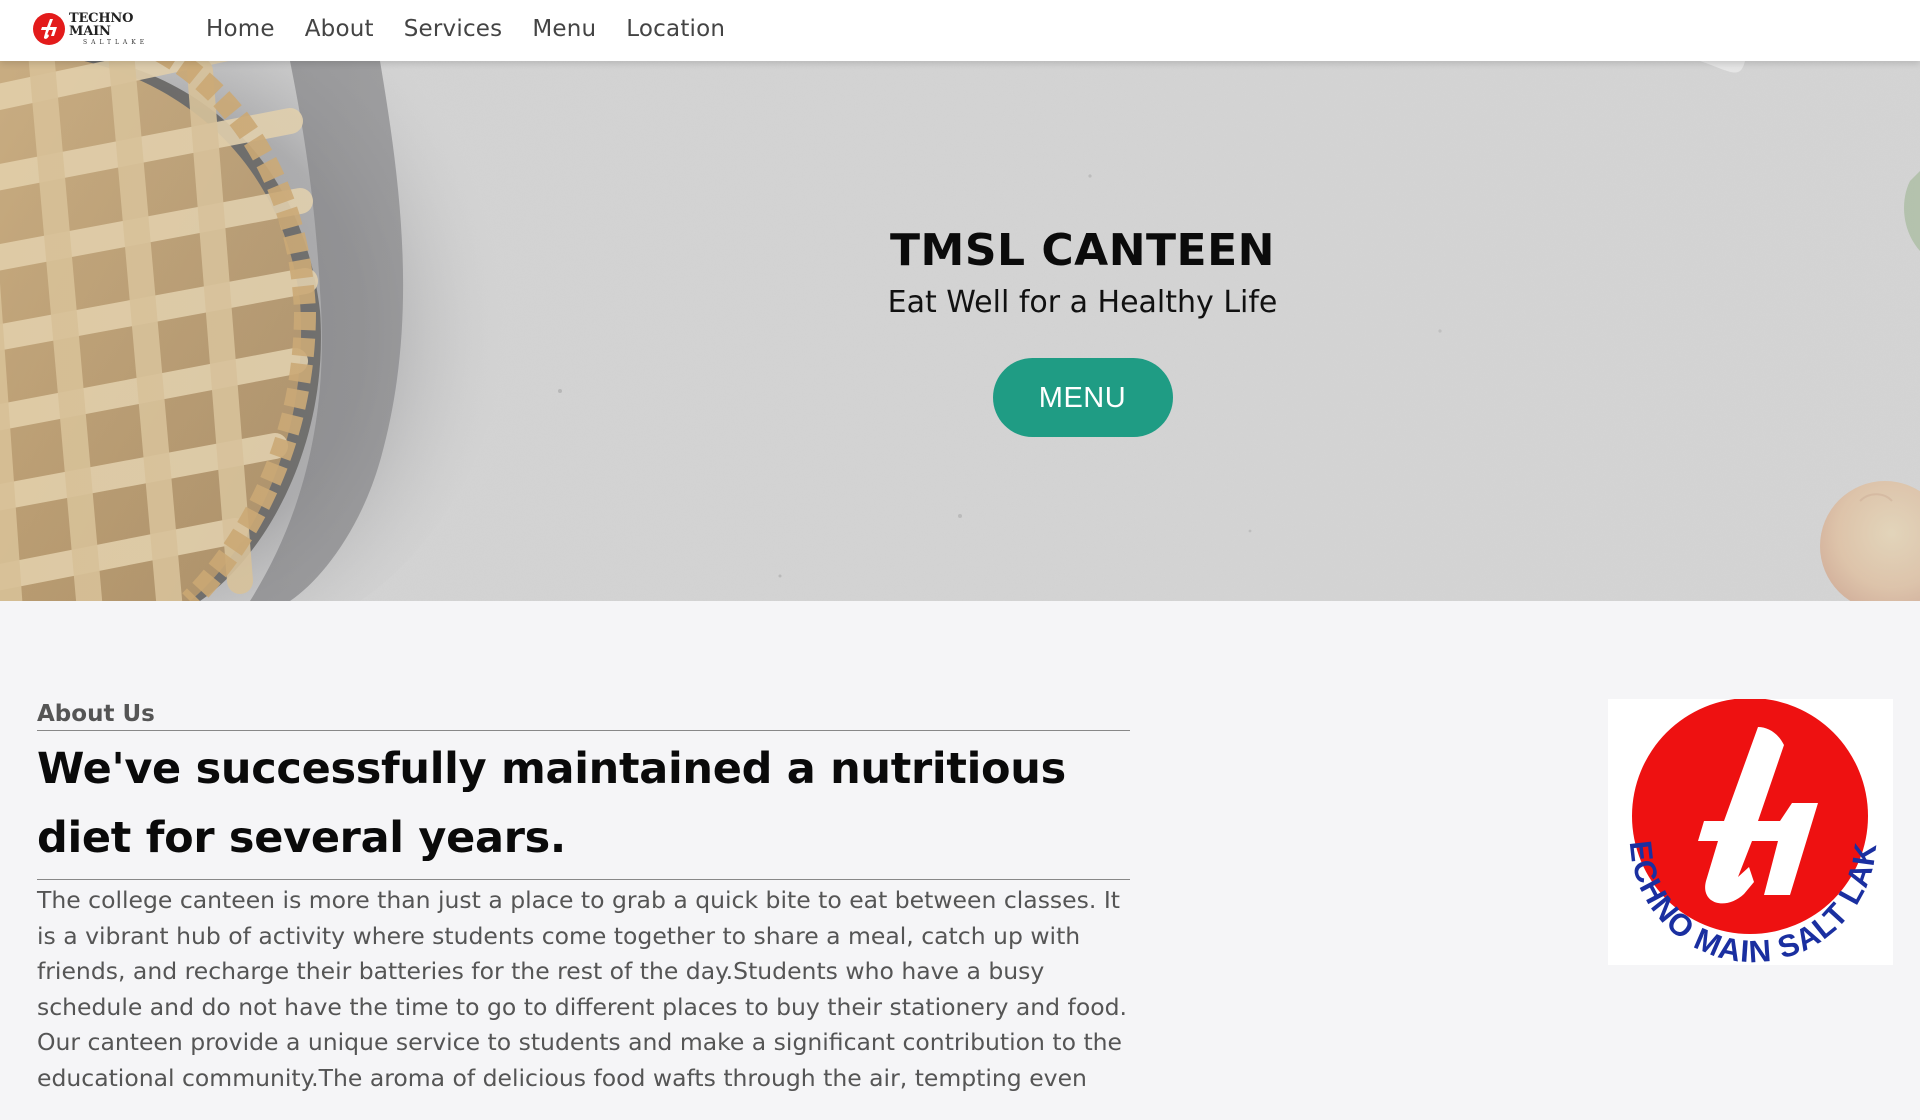  I want to click on techno-main-saltlake-logo-icon: TECHNO MAIN SALT LAKE, so click(1745, 820).